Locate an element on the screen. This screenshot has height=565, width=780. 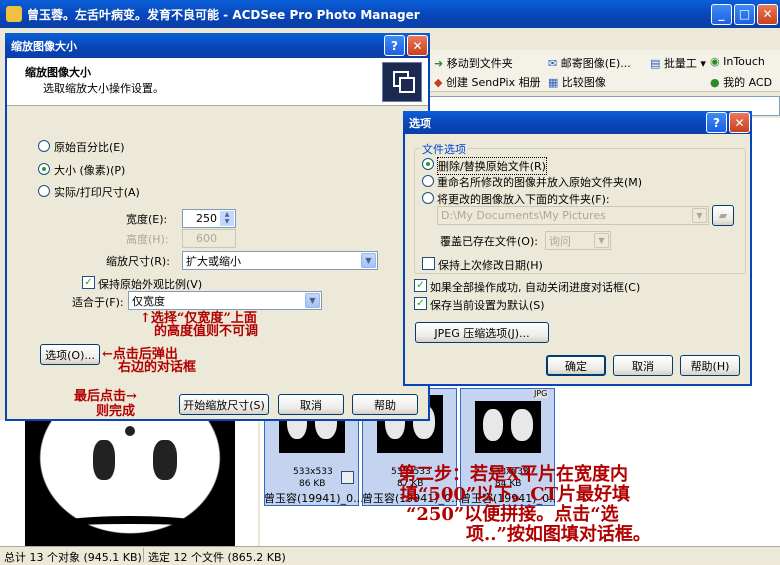
folder-path-select: D:\My Documents\My Pictures ▼ is located at coordinates (573, 215).